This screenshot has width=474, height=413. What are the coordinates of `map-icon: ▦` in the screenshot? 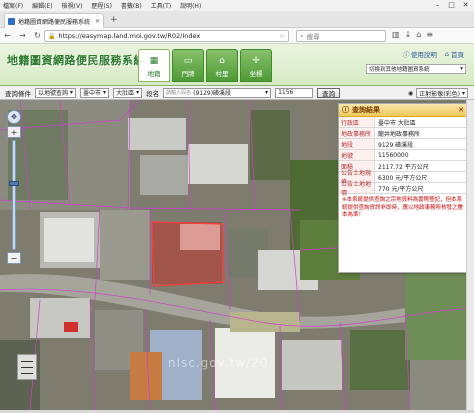 It's located at (154, 61).